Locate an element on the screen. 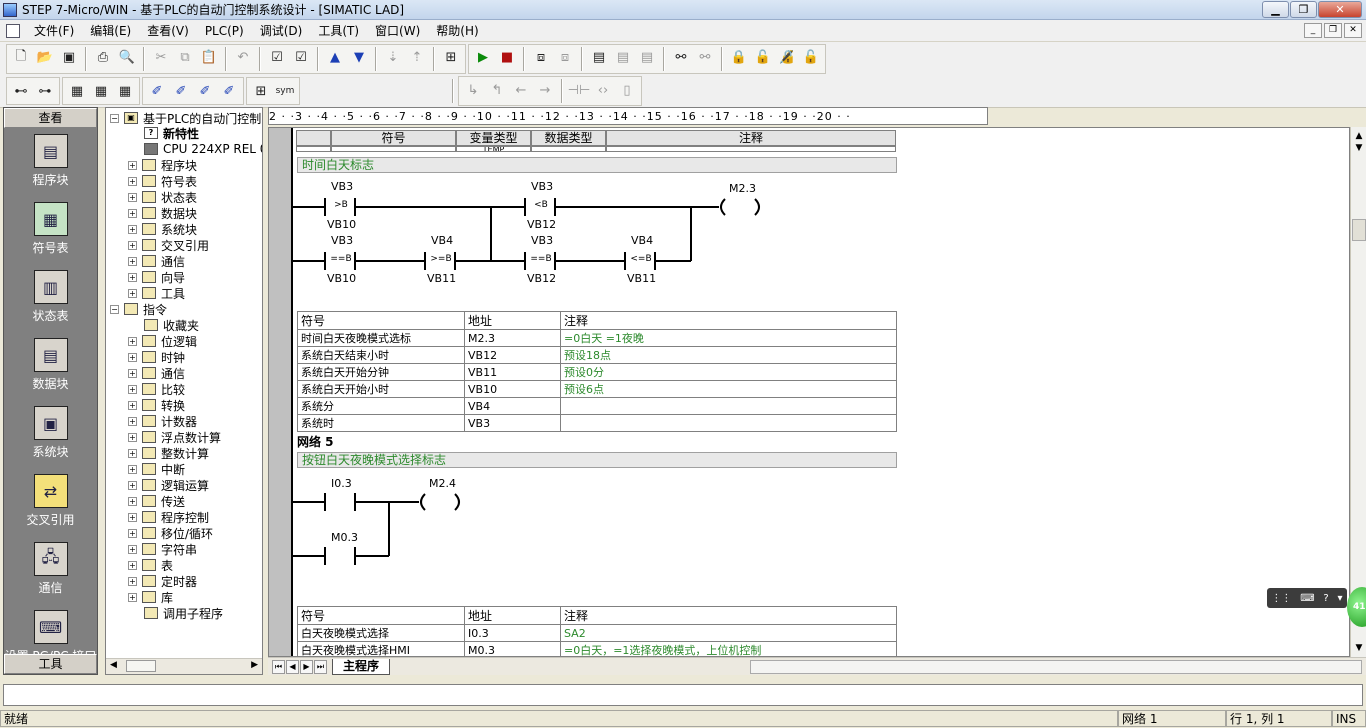 This screenshot has width=1366, height=728. symbol-info-icon: ▦ is located at coordinates (125, 91).